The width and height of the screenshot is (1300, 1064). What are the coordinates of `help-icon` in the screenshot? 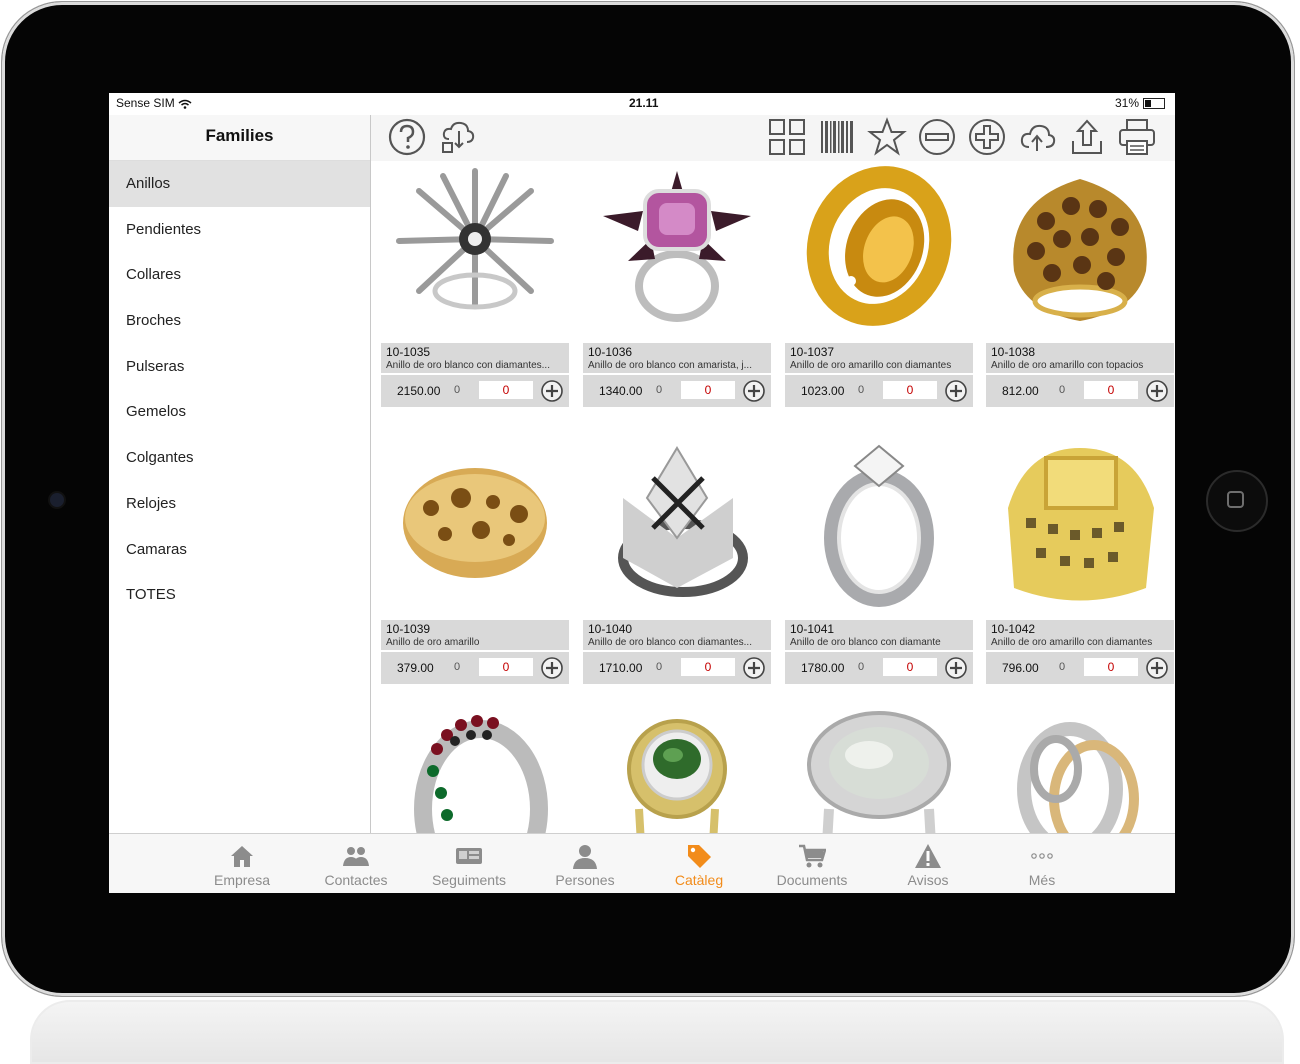 It's located at (407, 137).